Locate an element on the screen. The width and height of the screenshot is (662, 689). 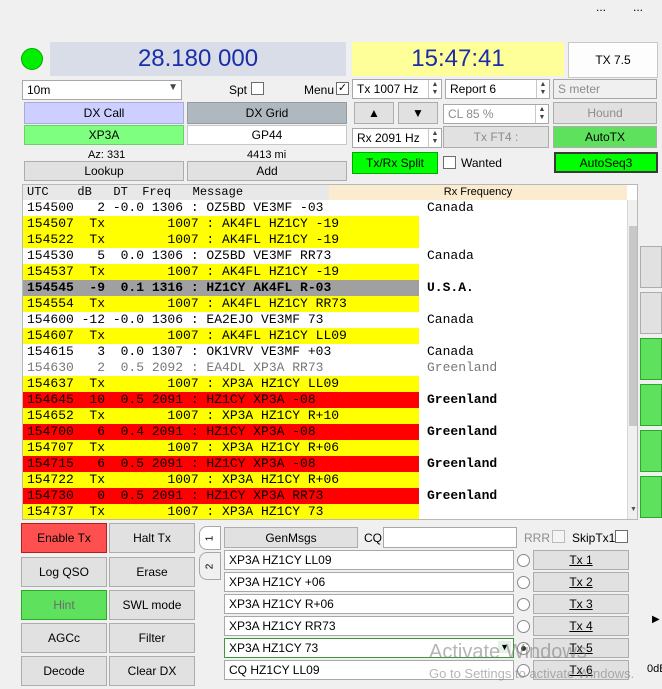
row-country: Greenland is located at coordinates (462, 431).